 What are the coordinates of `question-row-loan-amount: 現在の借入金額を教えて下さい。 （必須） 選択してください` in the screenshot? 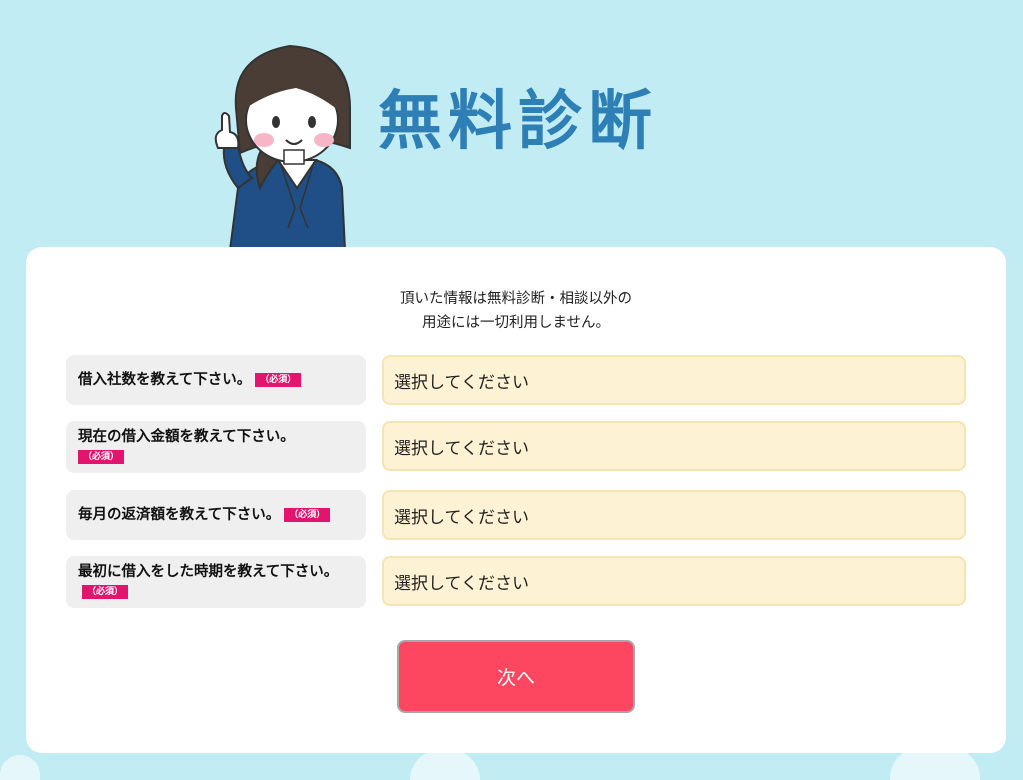 It's located at (516, 447).